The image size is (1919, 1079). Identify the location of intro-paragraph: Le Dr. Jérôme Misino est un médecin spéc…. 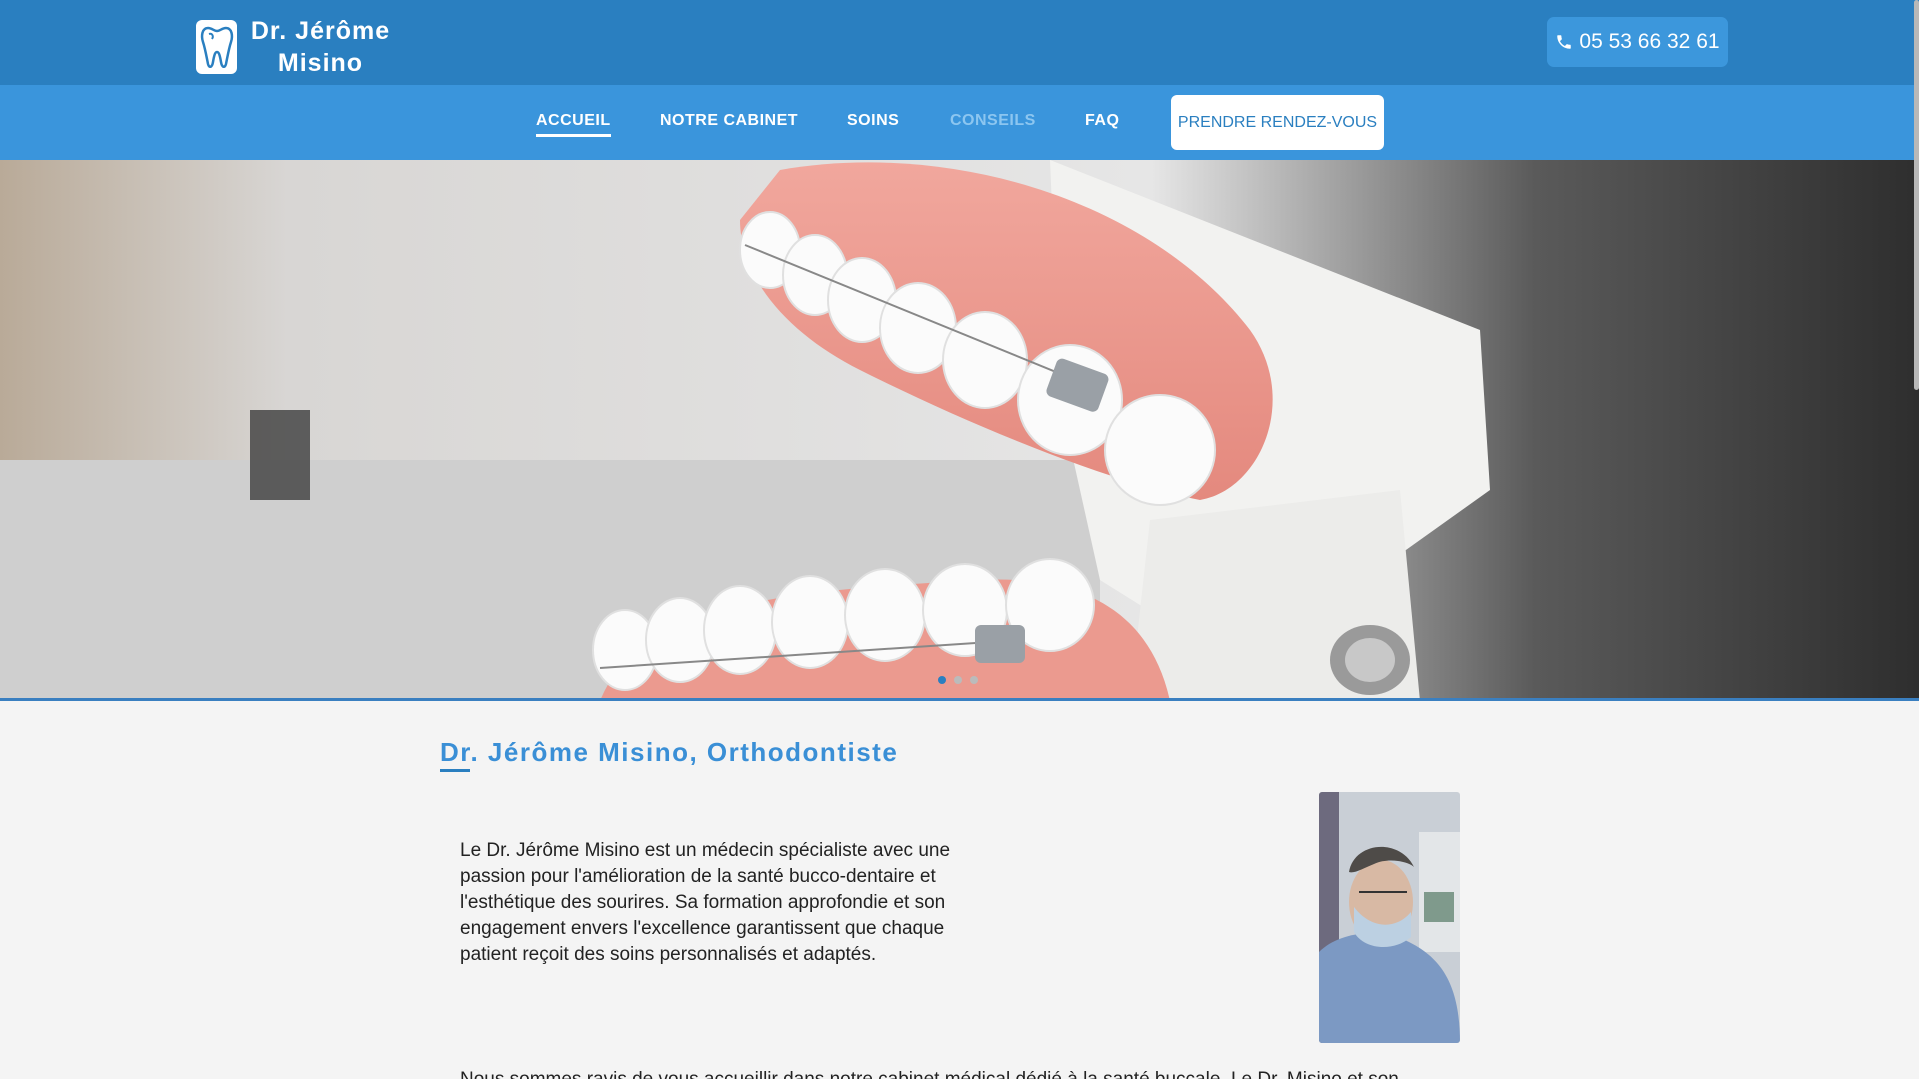
(705, 902).